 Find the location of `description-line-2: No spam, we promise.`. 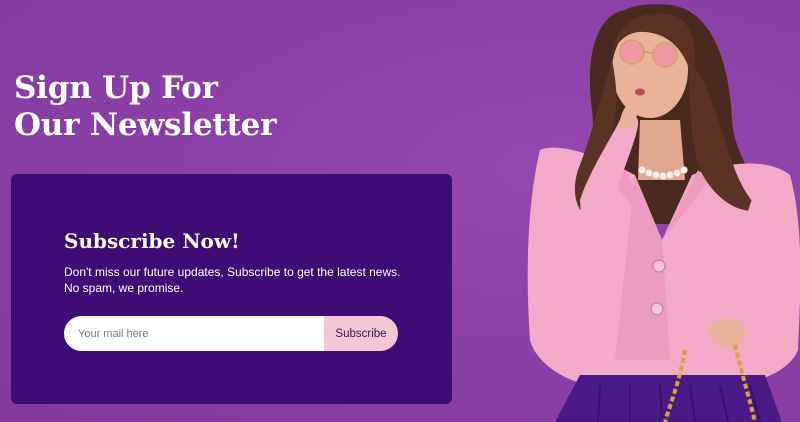

description-line-2: No spam, we promise. is located at coordinates (124, 288).